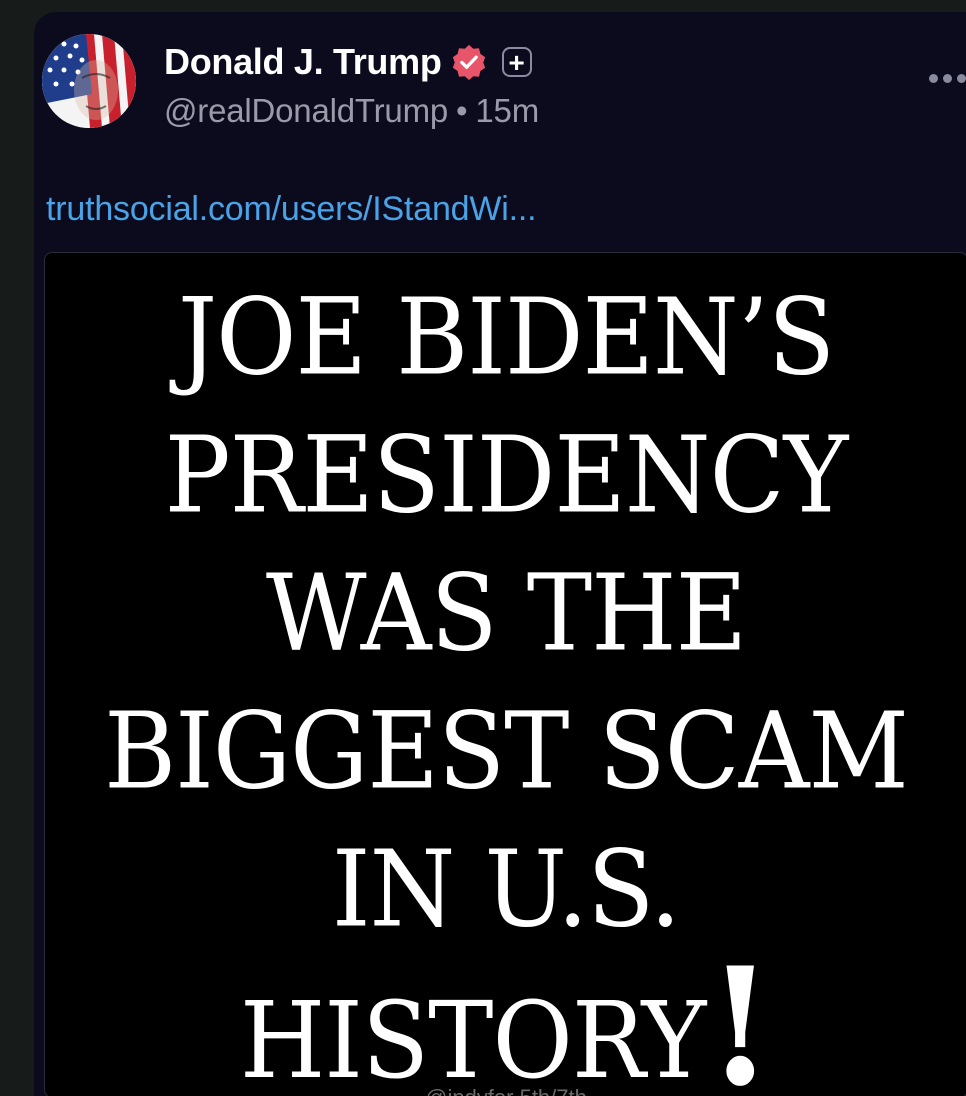  I want to click on meme-line-2: PRESIDENCY, so click(506, 476).